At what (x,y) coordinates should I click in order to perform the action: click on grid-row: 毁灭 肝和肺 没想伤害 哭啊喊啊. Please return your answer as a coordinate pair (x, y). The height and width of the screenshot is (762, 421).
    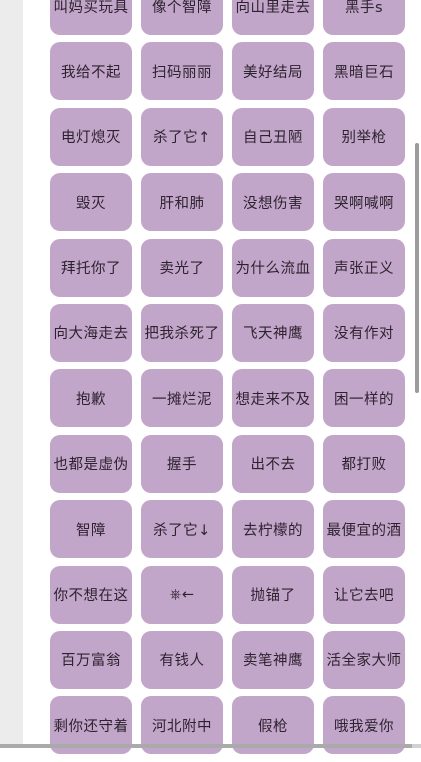
    Looking at the image, I should click on (228, 202).